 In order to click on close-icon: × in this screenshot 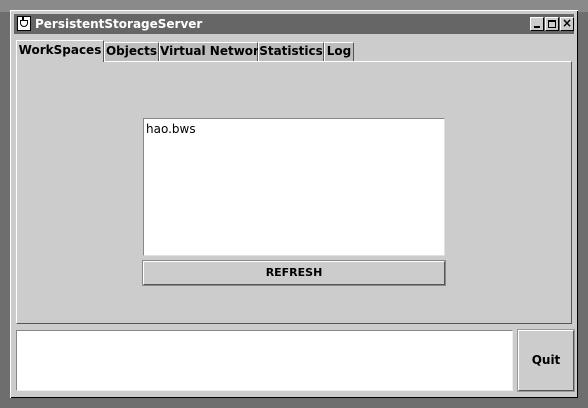, I will do `click(567, 23)`.